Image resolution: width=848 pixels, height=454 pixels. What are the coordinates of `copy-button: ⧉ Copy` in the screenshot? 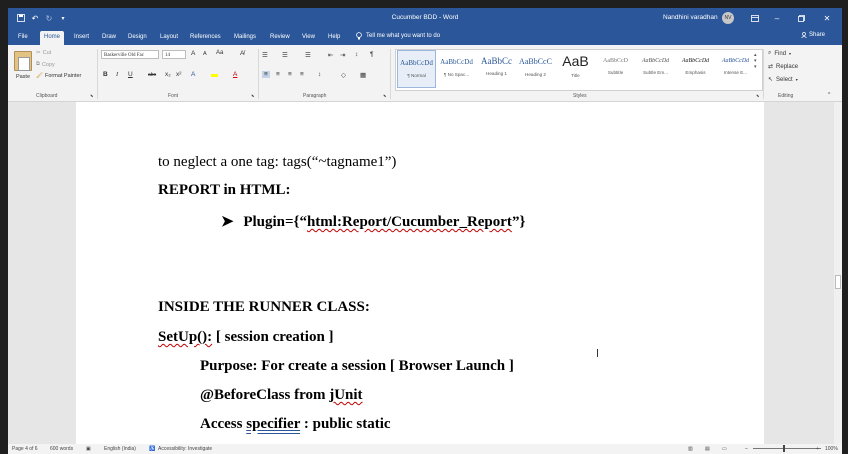 It's located at (45, 64).